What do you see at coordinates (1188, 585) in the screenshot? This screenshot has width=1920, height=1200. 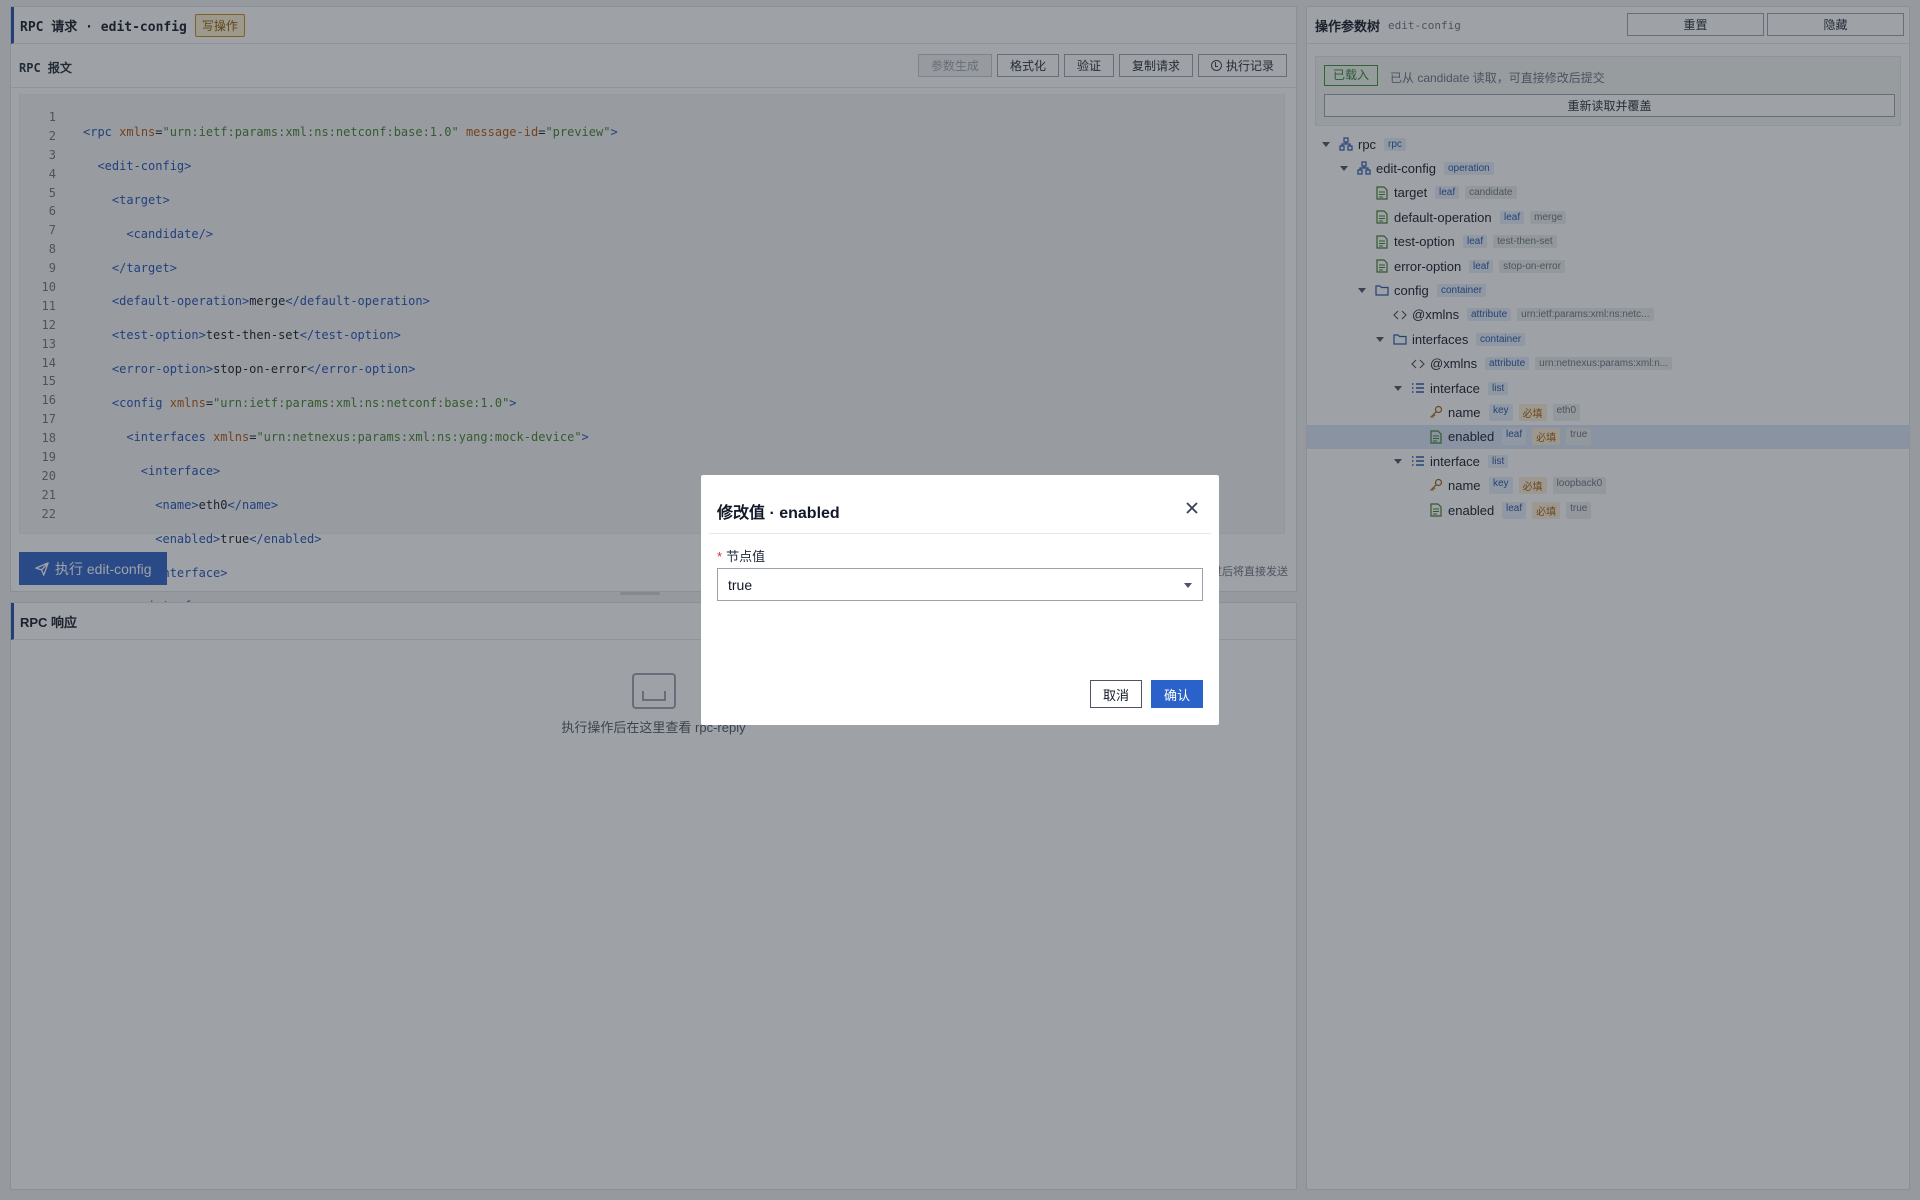 I see `chevron-down-icon` at bounding box center [1188, 585].